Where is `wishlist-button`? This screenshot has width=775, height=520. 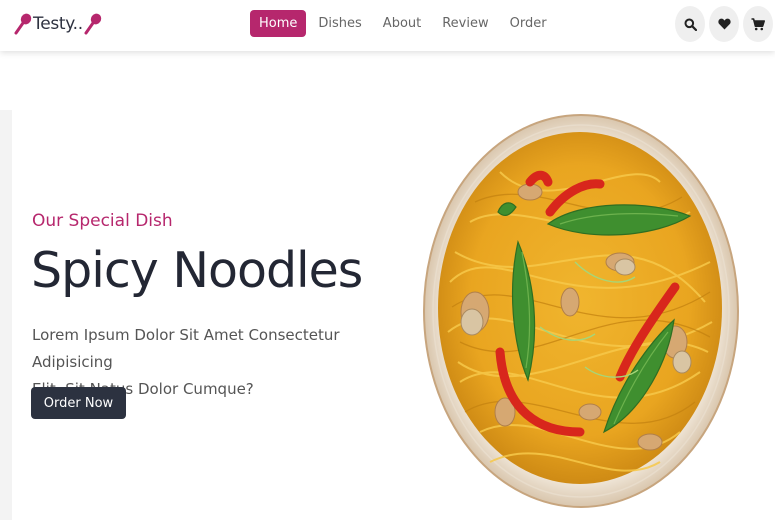
wishlist-button is located at coordinates (724, 24).